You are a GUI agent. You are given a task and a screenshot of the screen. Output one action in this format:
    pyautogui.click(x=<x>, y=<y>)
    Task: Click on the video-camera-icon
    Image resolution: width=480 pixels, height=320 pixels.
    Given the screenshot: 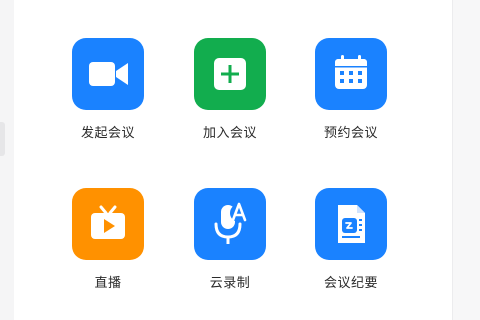 What is the action you would take?
    pyautogui.click(x=108, y=74)
    